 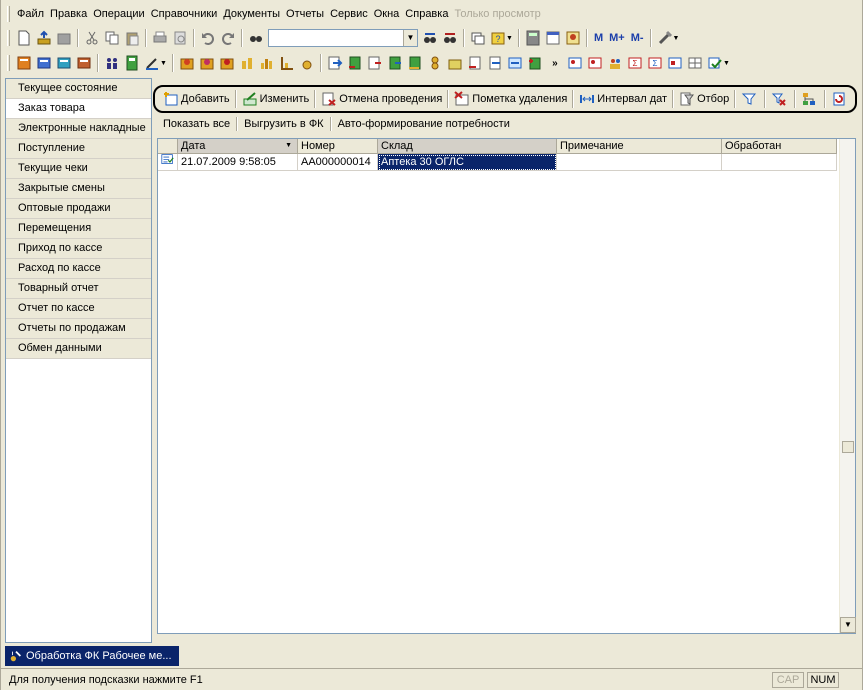 What do you see at coordinates (78, 189) in the screenshot?
I see `sidebar-item-closed-shifts: Закрытые смены` at bounding box center [78, 189].